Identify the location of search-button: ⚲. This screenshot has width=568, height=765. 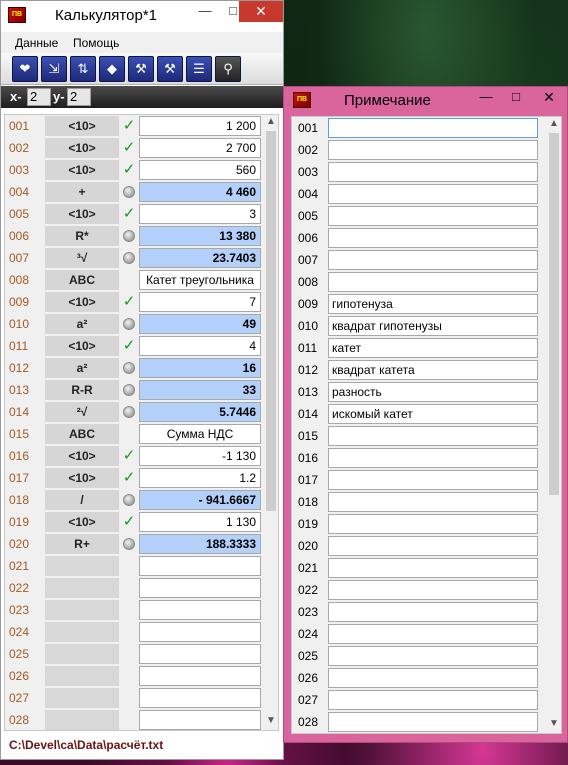
(228, 69).